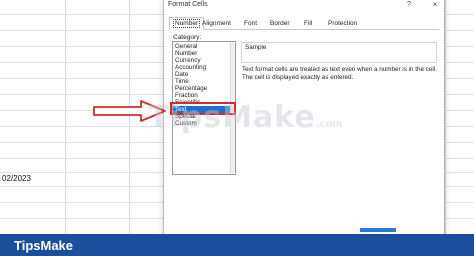 This screenshot has height=256, width=474. What do you see at coordinates (232, 117) in the screenshot?
I see `watermark-text: TipsMake` at bounding box center [232, 117].